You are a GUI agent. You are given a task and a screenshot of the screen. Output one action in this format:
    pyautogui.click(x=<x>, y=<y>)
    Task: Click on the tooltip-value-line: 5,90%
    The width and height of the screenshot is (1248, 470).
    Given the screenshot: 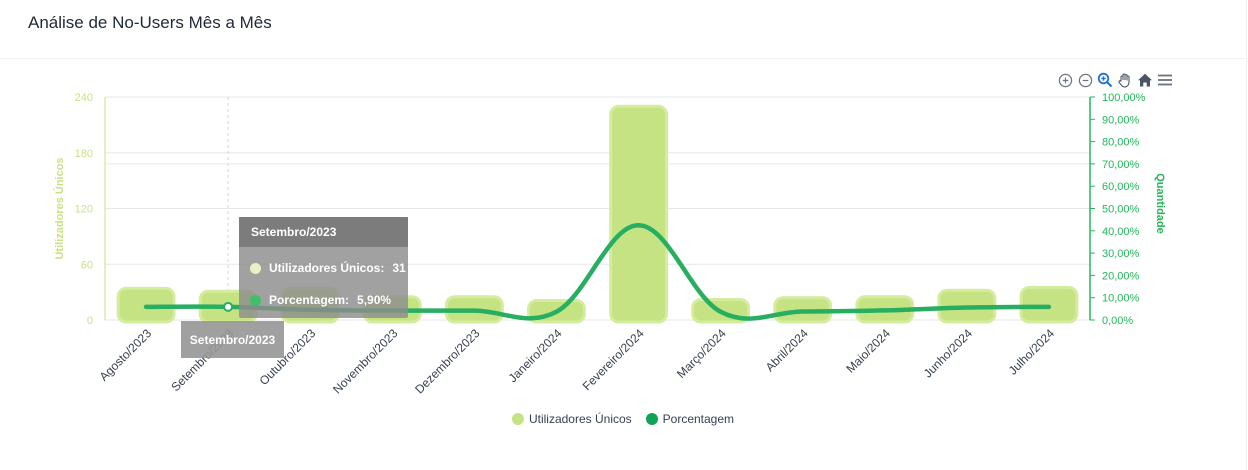 What is the action you would take?
    pyautogui.click(x=374, y=300)
    